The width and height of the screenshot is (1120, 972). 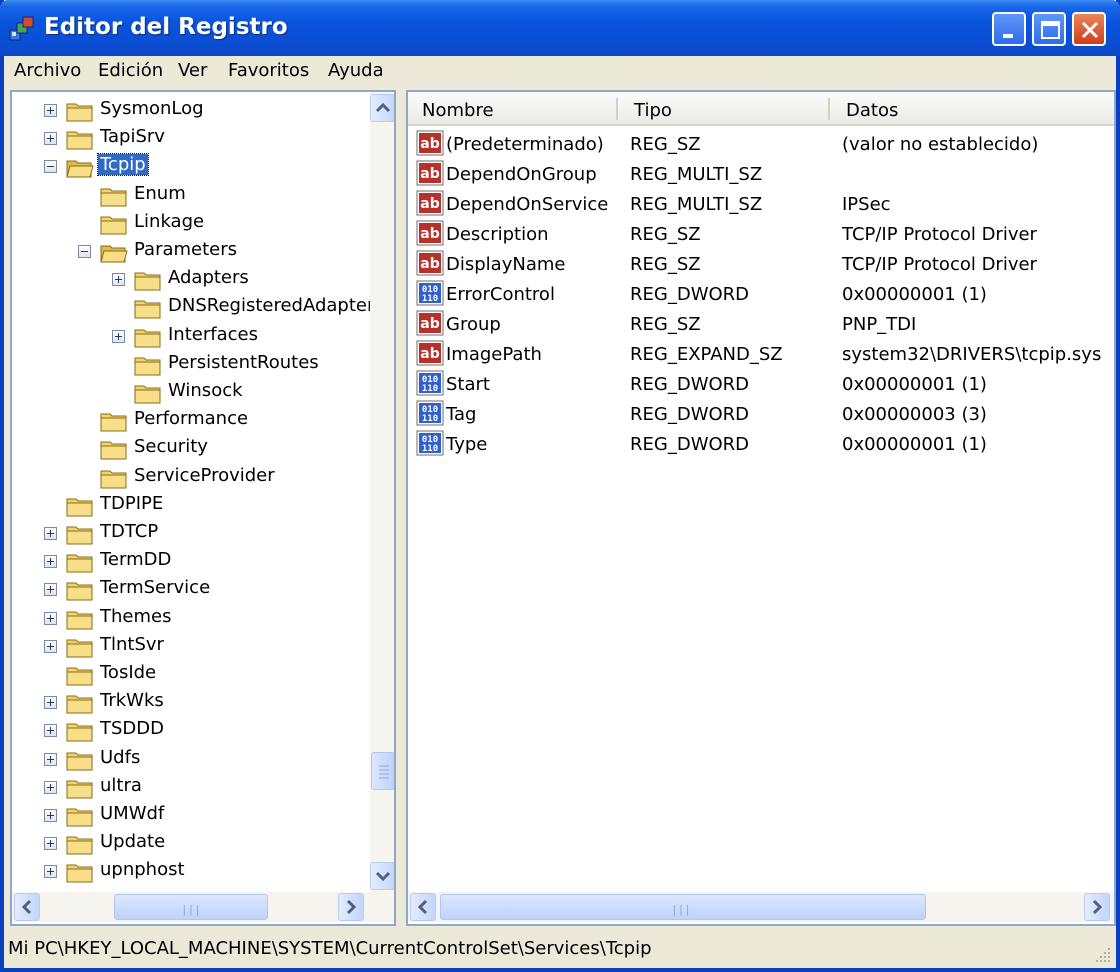 I want to click on tree-node: Interfaces, so click(x=190, y=336).